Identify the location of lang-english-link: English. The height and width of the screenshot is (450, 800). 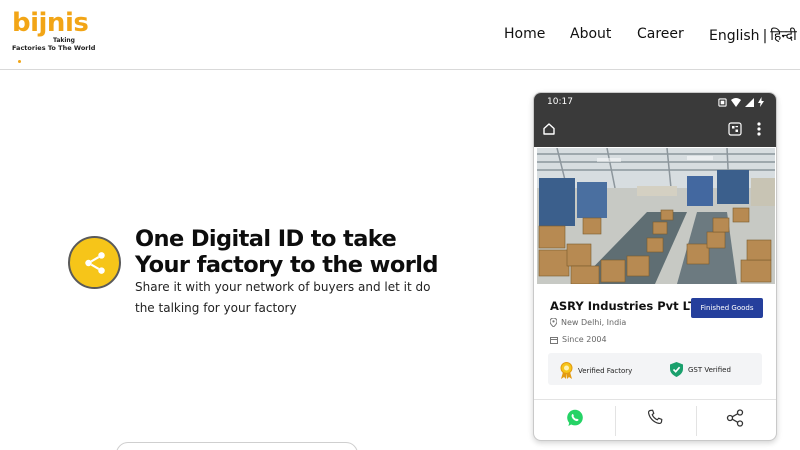
(734, 36).